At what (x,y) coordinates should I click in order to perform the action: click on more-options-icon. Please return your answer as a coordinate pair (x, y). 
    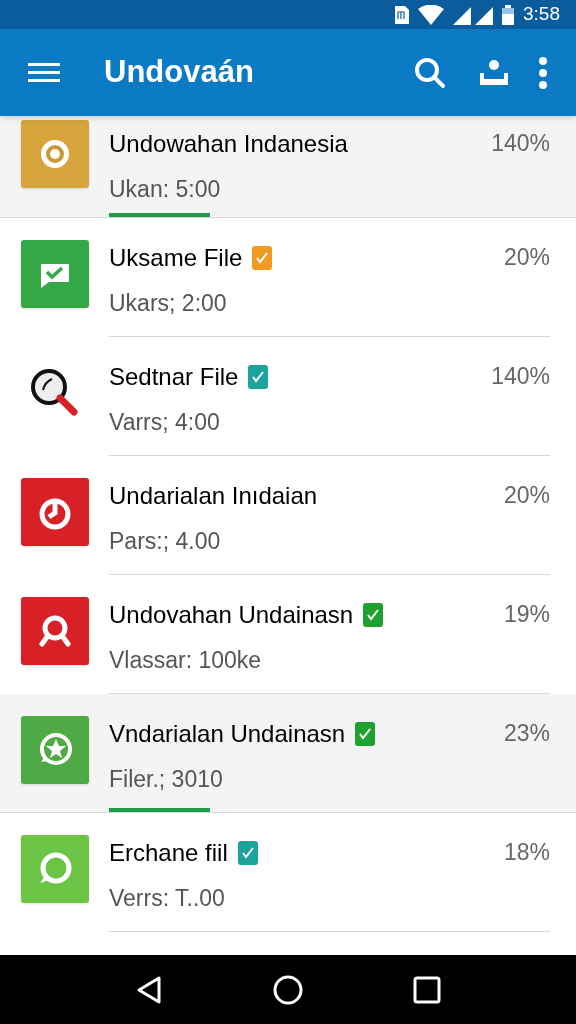
    Looking at the image, I should click on (543, 72).